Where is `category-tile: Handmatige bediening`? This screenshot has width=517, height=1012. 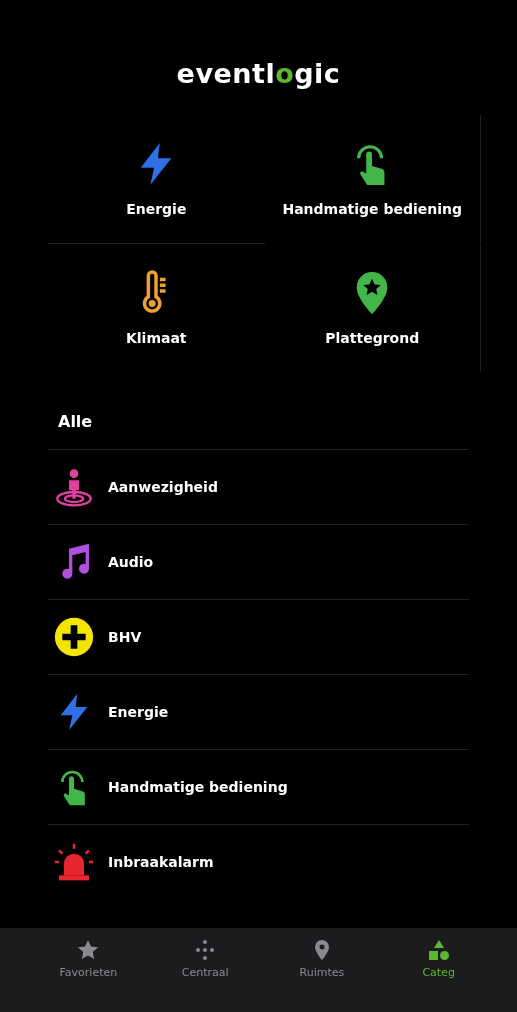 category-tile: Handmatige bediening is located at coordinates (372, 179).